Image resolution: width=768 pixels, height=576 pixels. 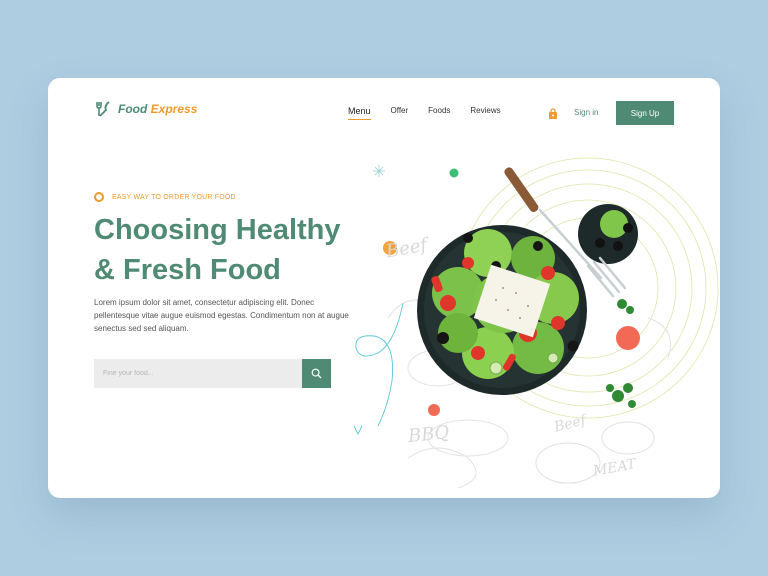 I want to click on sketch-word: BBQ, so click(x=429, y=434).